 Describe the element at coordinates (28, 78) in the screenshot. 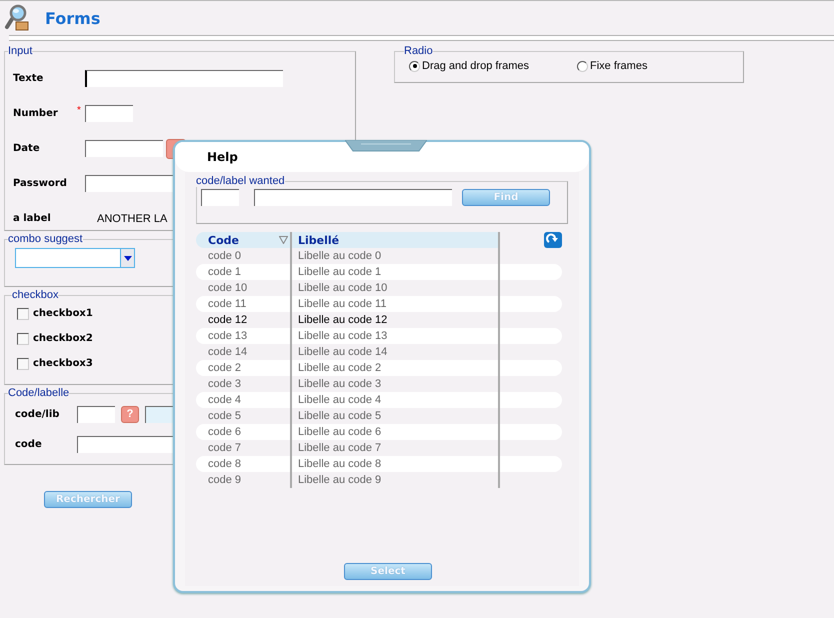

I see `field-label: Texte` at that location.